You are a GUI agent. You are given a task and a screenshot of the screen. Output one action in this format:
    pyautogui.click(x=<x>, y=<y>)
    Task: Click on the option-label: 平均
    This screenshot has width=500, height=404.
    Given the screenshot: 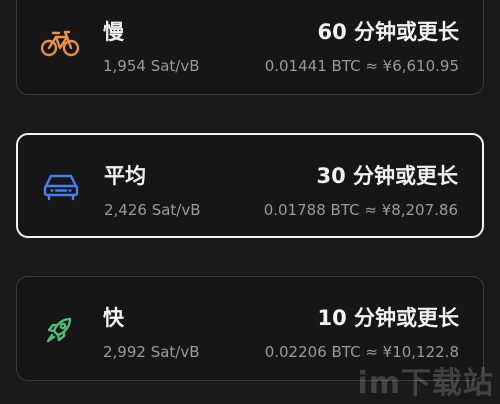 What is the action you would take?
    pyautogui.click(x=125, y=176)
    